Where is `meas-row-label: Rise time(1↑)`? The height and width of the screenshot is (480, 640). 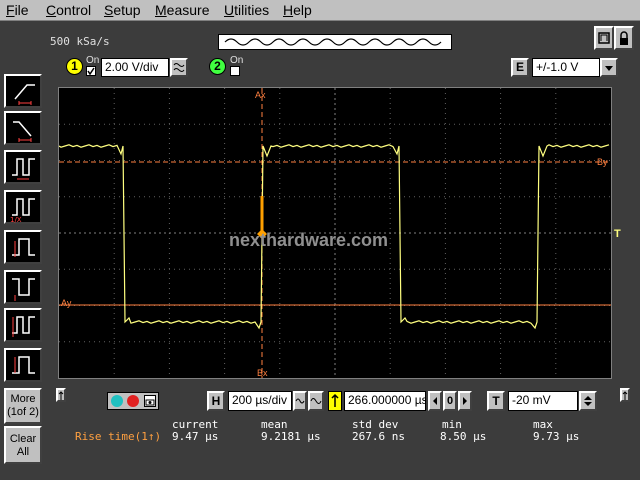 meas-row-label: Rise time(1↑) is located at coordinates (118, 436).